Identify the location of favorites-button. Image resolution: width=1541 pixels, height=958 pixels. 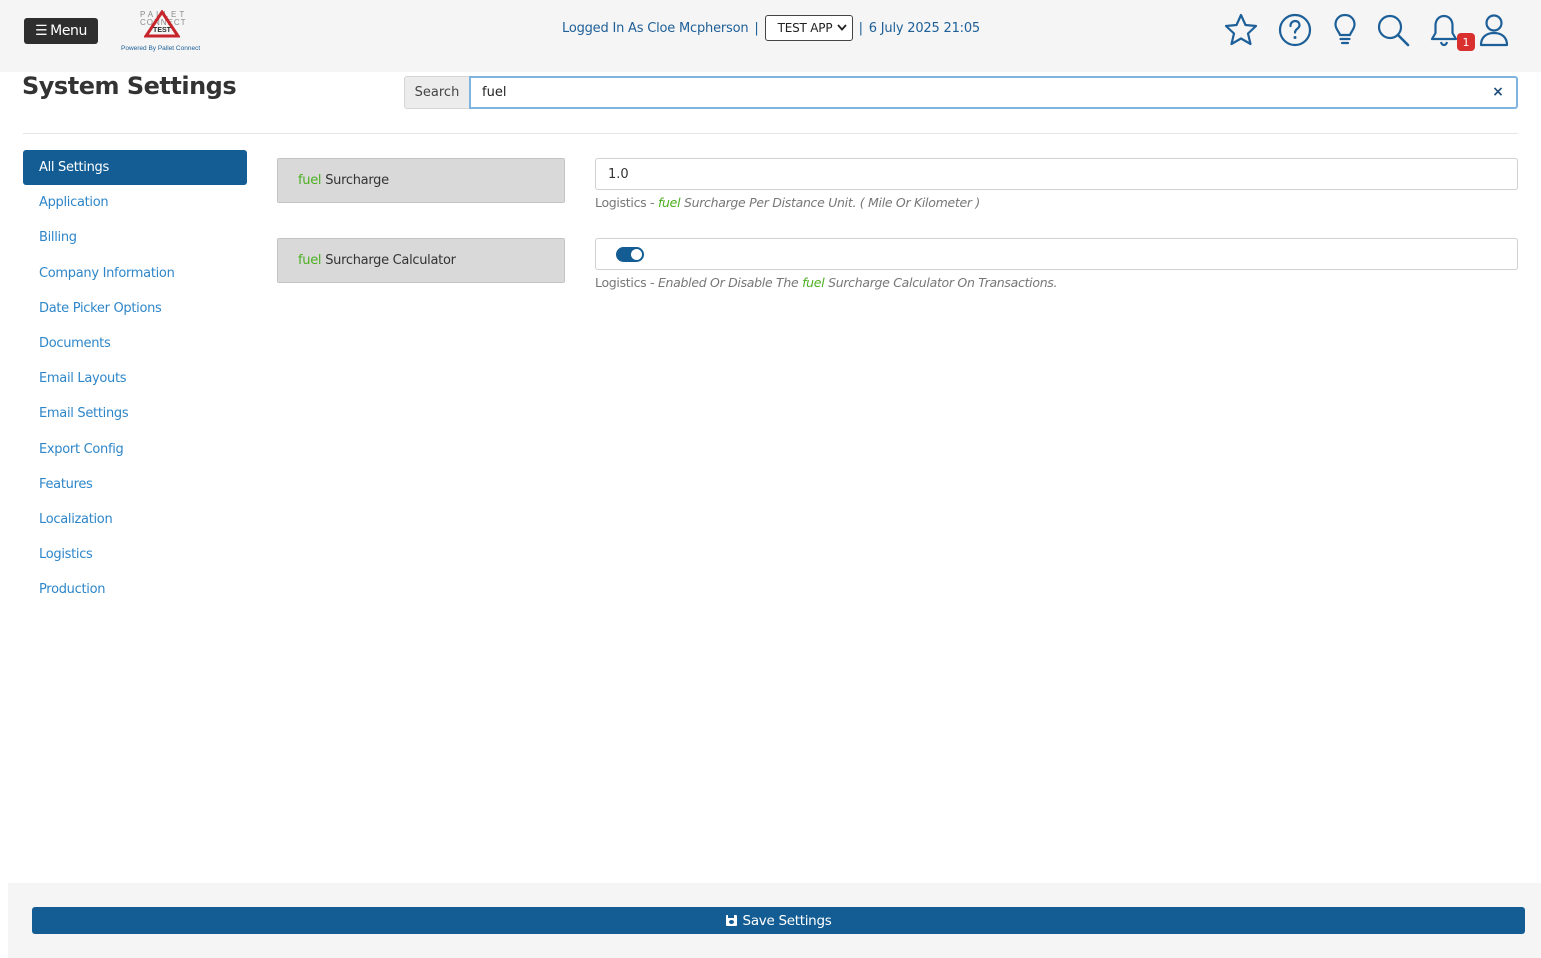
(1241, 30).